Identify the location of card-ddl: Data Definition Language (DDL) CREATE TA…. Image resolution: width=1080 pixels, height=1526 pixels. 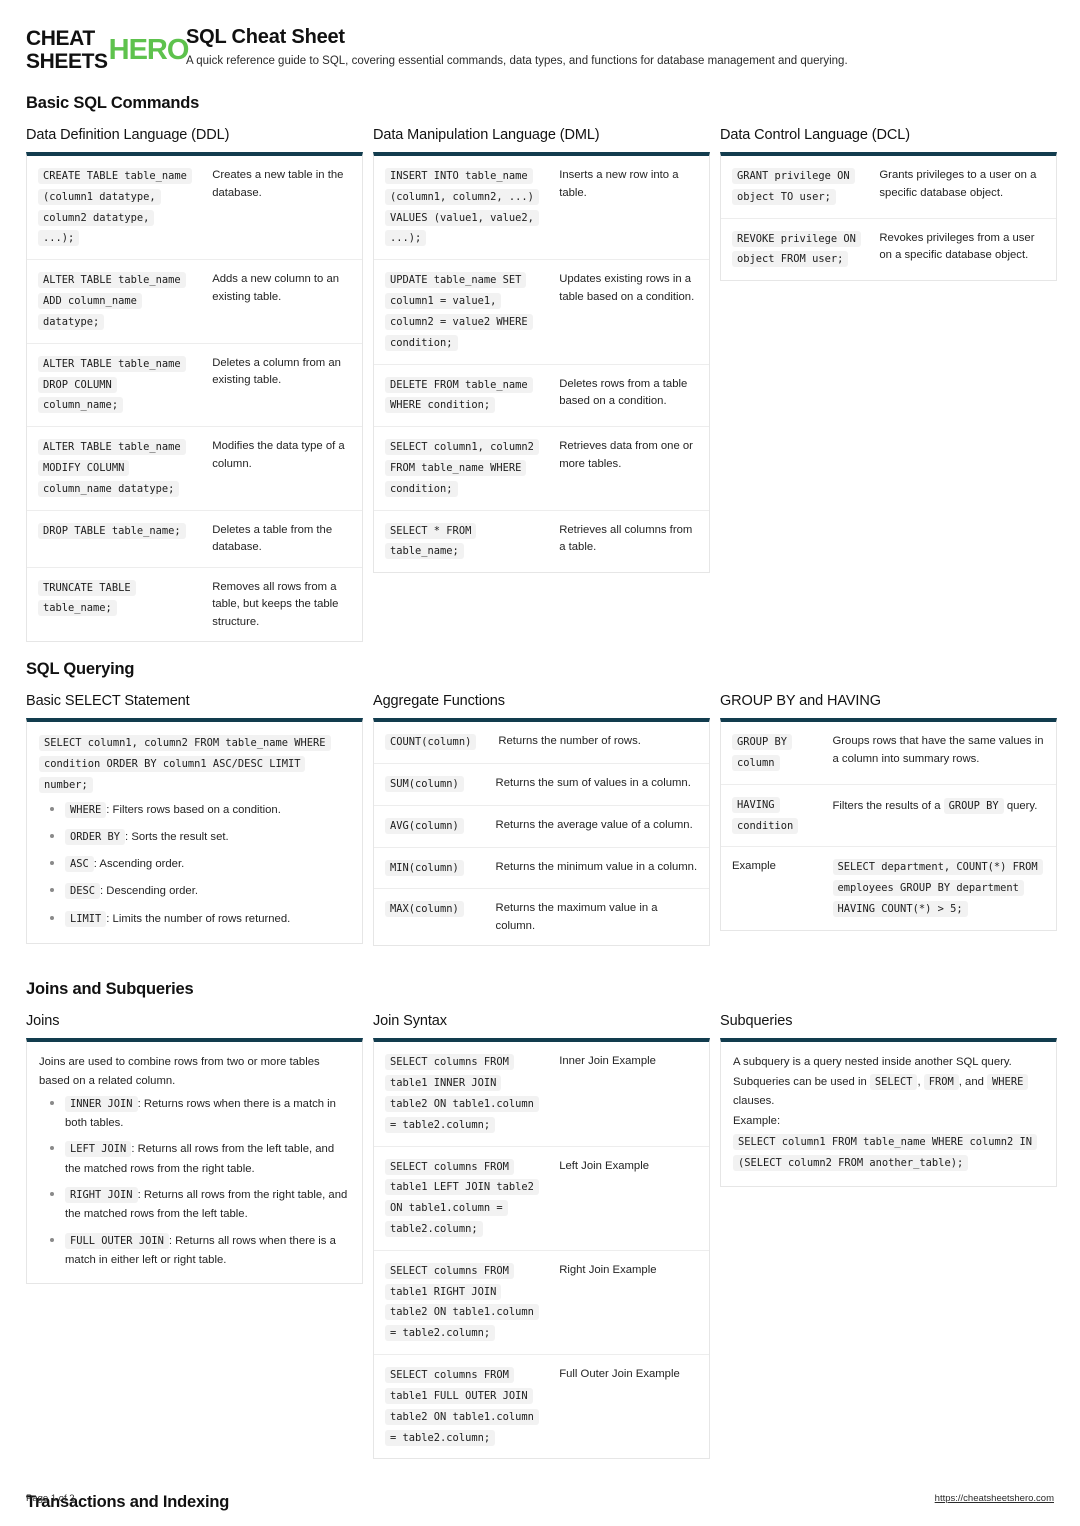
(194, 393).